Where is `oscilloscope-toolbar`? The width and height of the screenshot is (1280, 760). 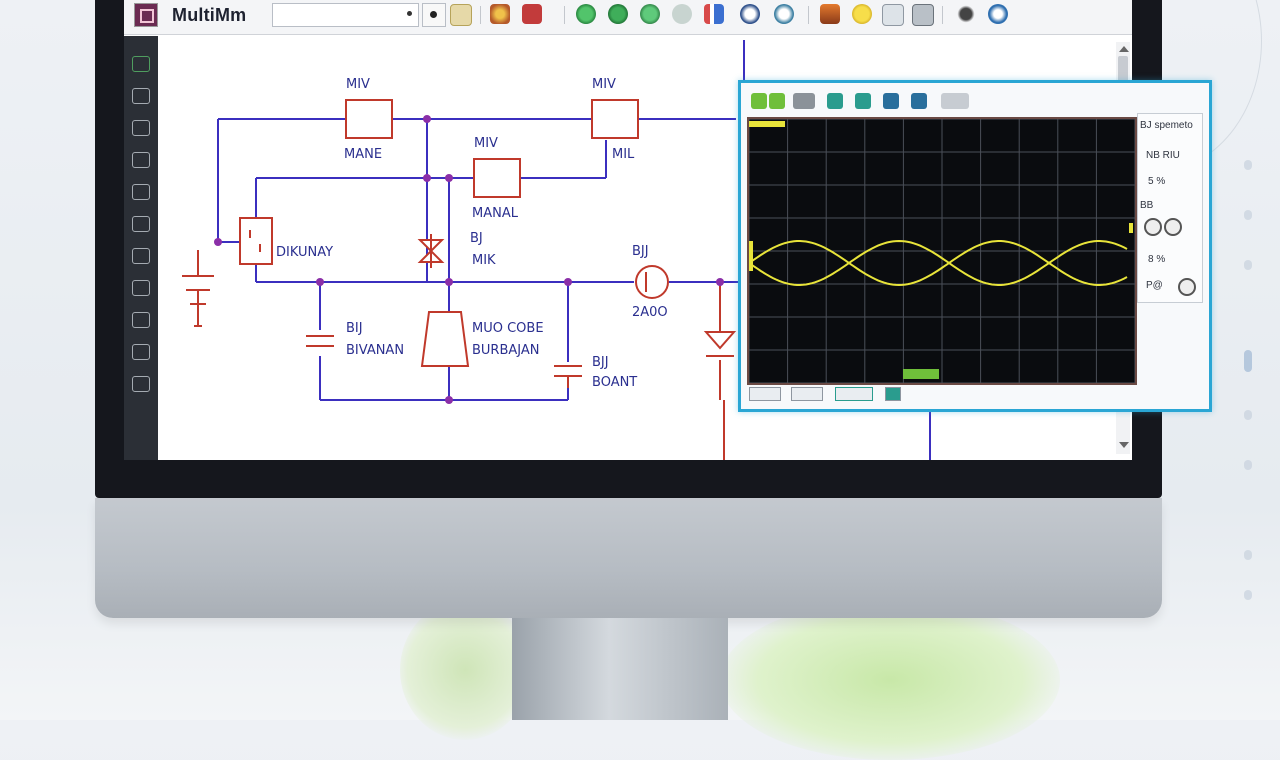
oscilloscope-toolbar is located at coordinates (861, 102).